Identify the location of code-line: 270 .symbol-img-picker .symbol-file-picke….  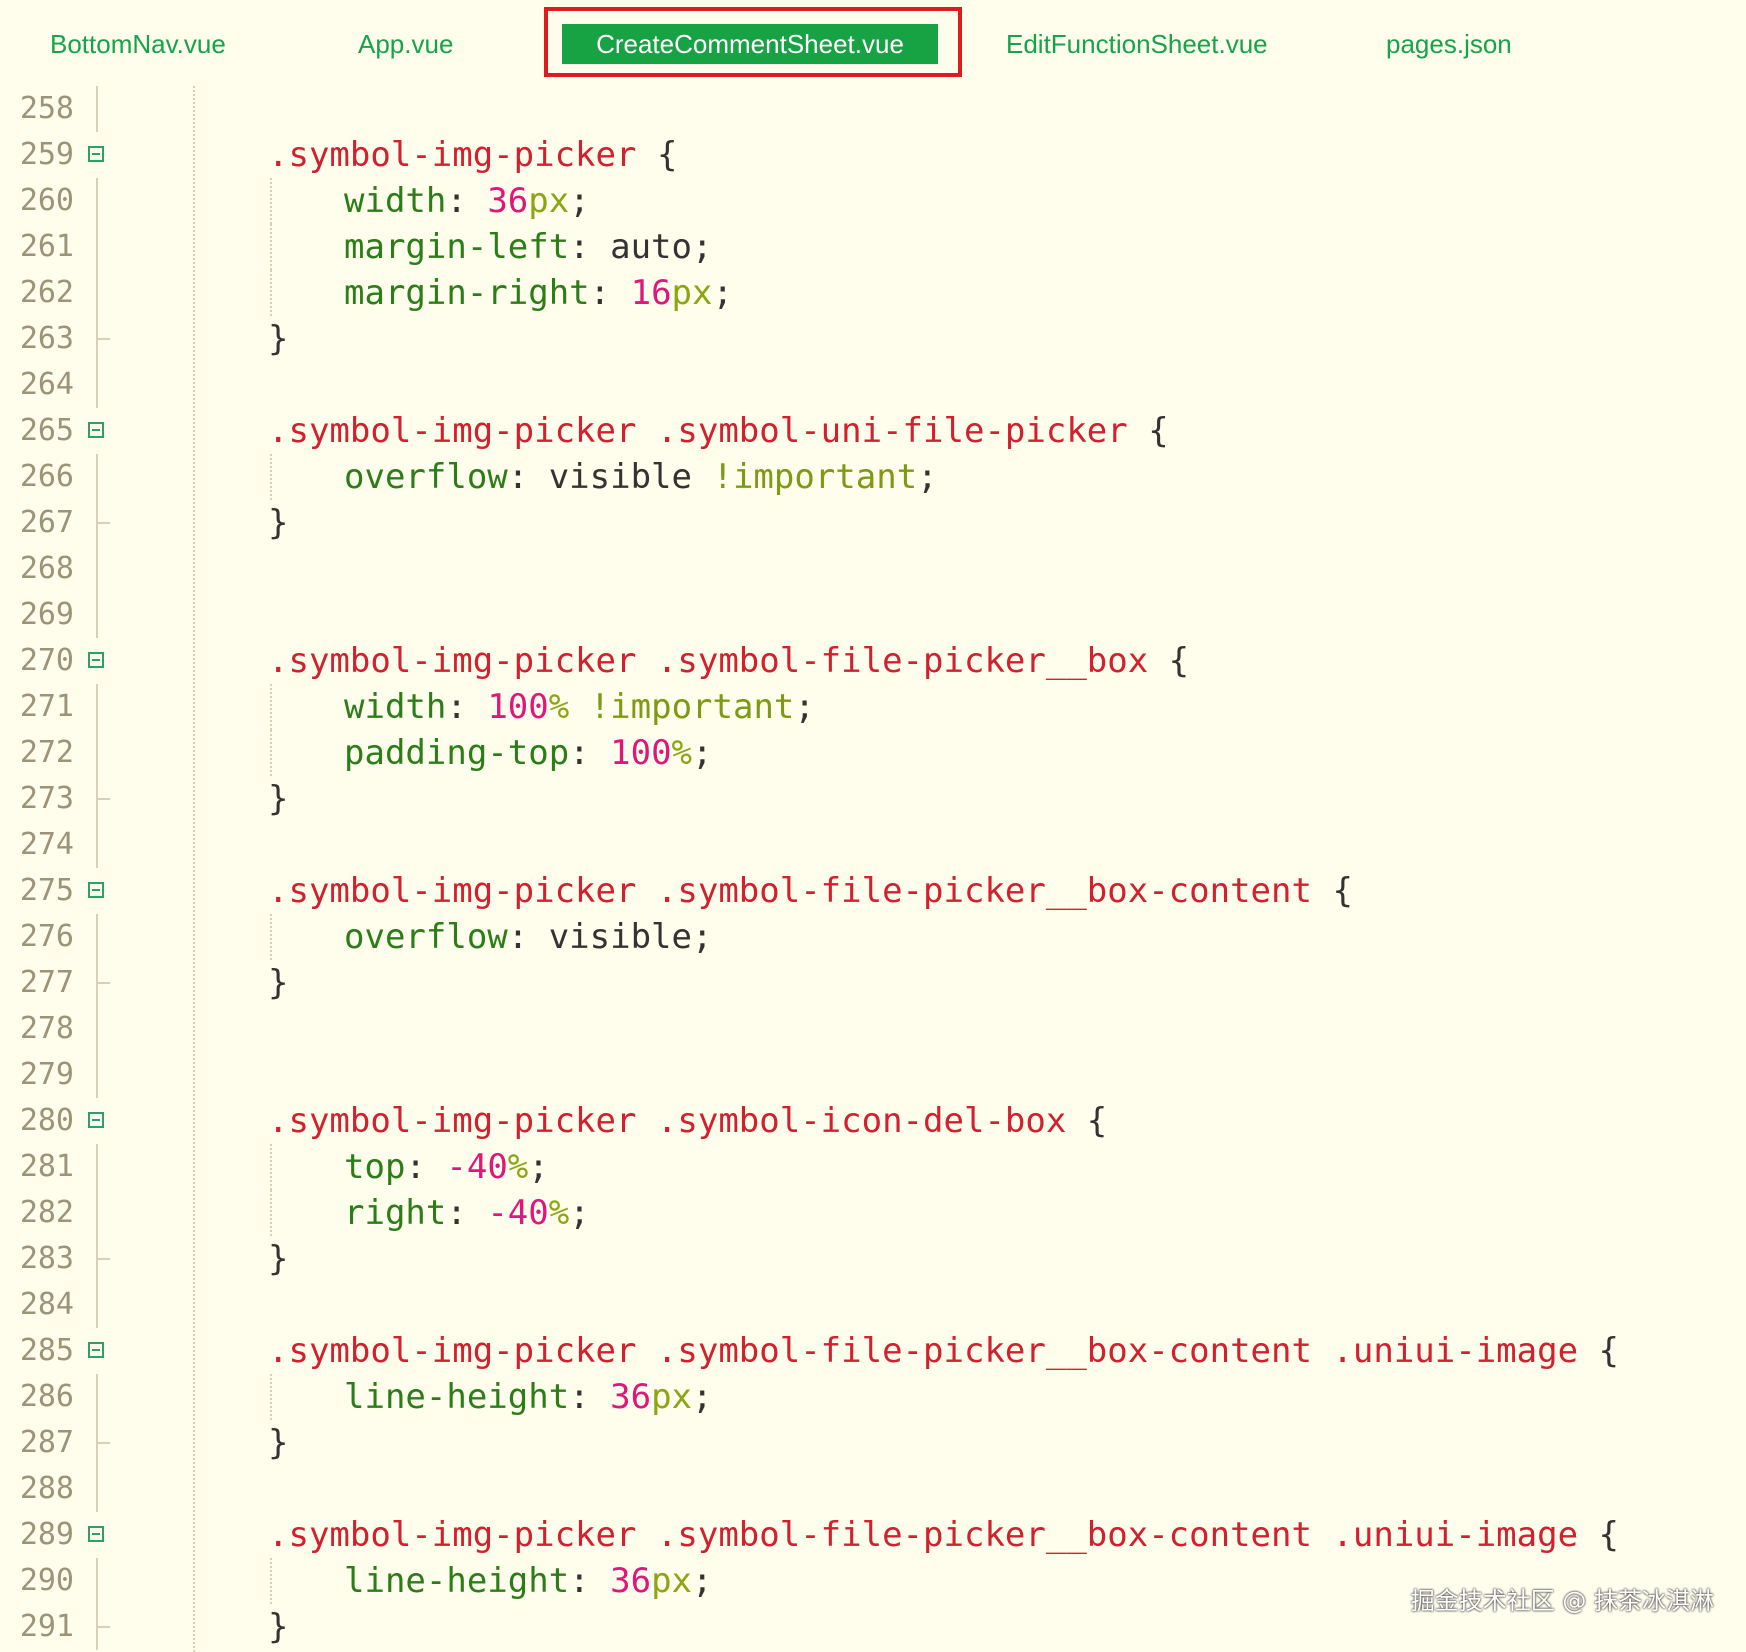
(873, 661).